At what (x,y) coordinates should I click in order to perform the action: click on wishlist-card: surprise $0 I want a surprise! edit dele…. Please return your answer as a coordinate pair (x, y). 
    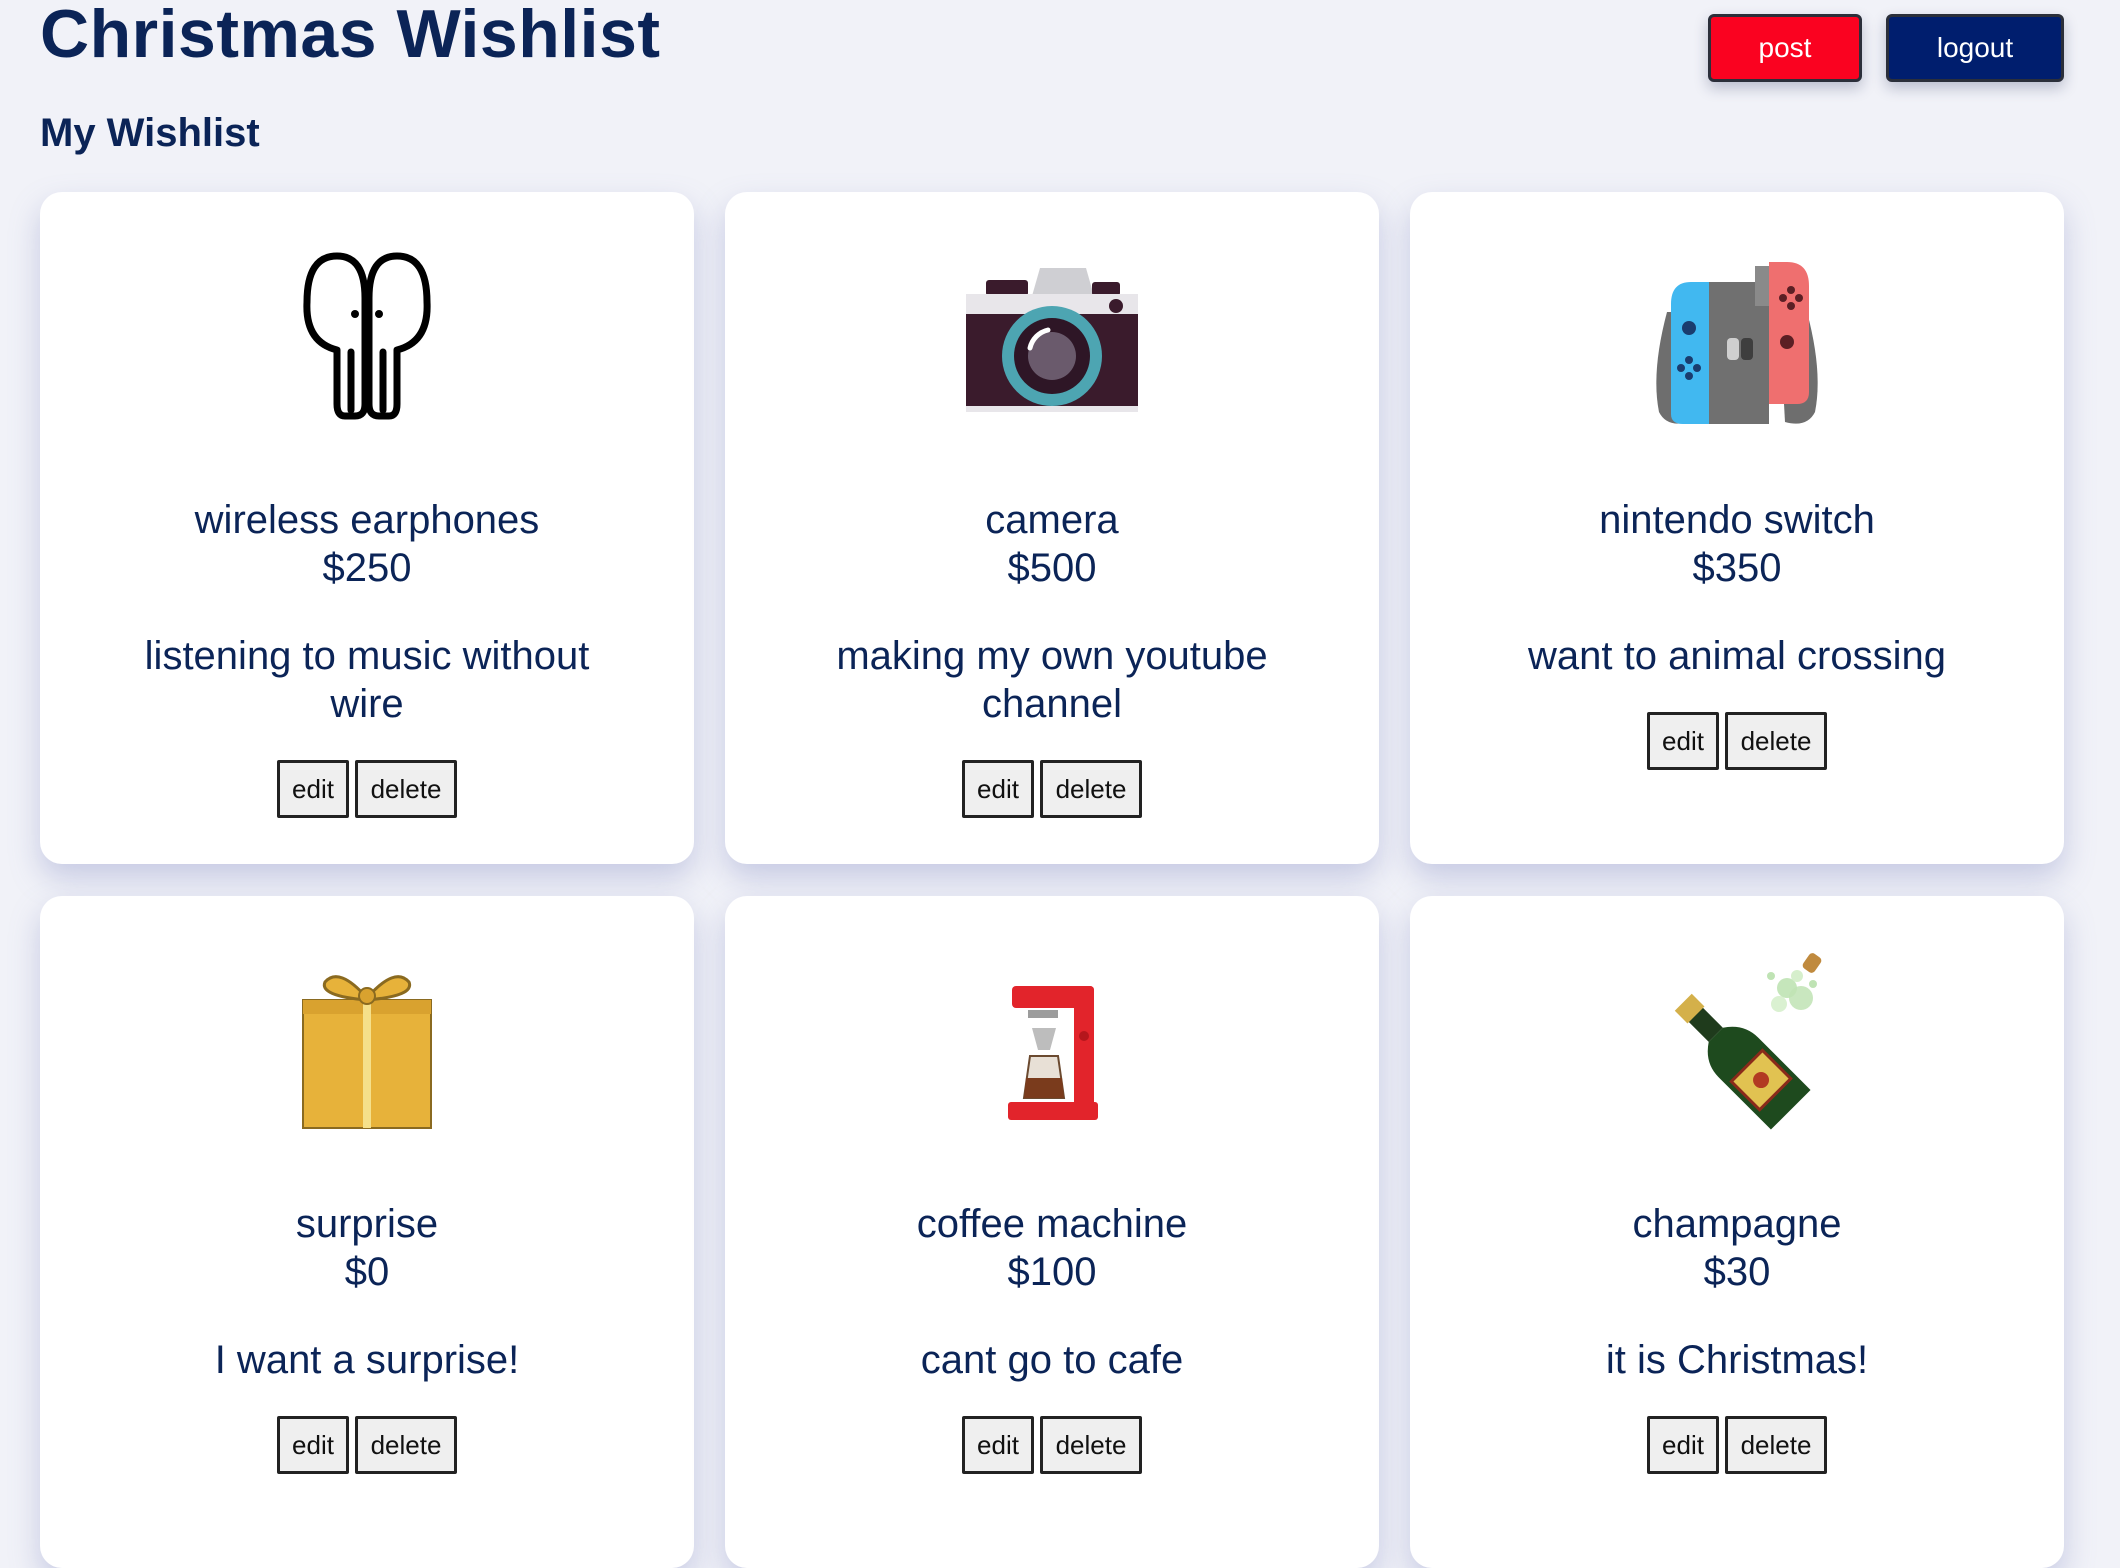
    Looking at the image, I should click on (367, 1232).